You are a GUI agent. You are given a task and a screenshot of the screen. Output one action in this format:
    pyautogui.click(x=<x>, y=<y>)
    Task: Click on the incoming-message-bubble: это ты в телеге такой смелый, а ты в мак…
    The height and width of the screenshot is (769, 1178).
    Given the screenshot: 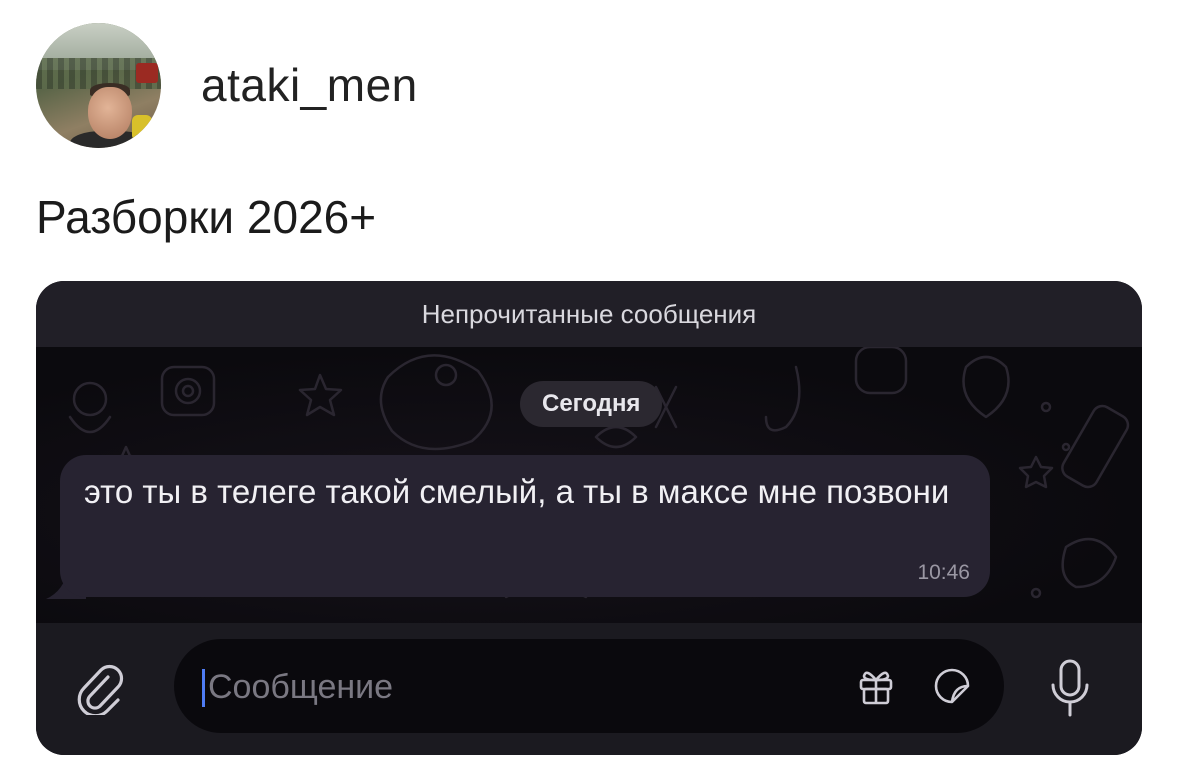 What is the action you would take?
    pyautogui.click(x=525, y=526)
    